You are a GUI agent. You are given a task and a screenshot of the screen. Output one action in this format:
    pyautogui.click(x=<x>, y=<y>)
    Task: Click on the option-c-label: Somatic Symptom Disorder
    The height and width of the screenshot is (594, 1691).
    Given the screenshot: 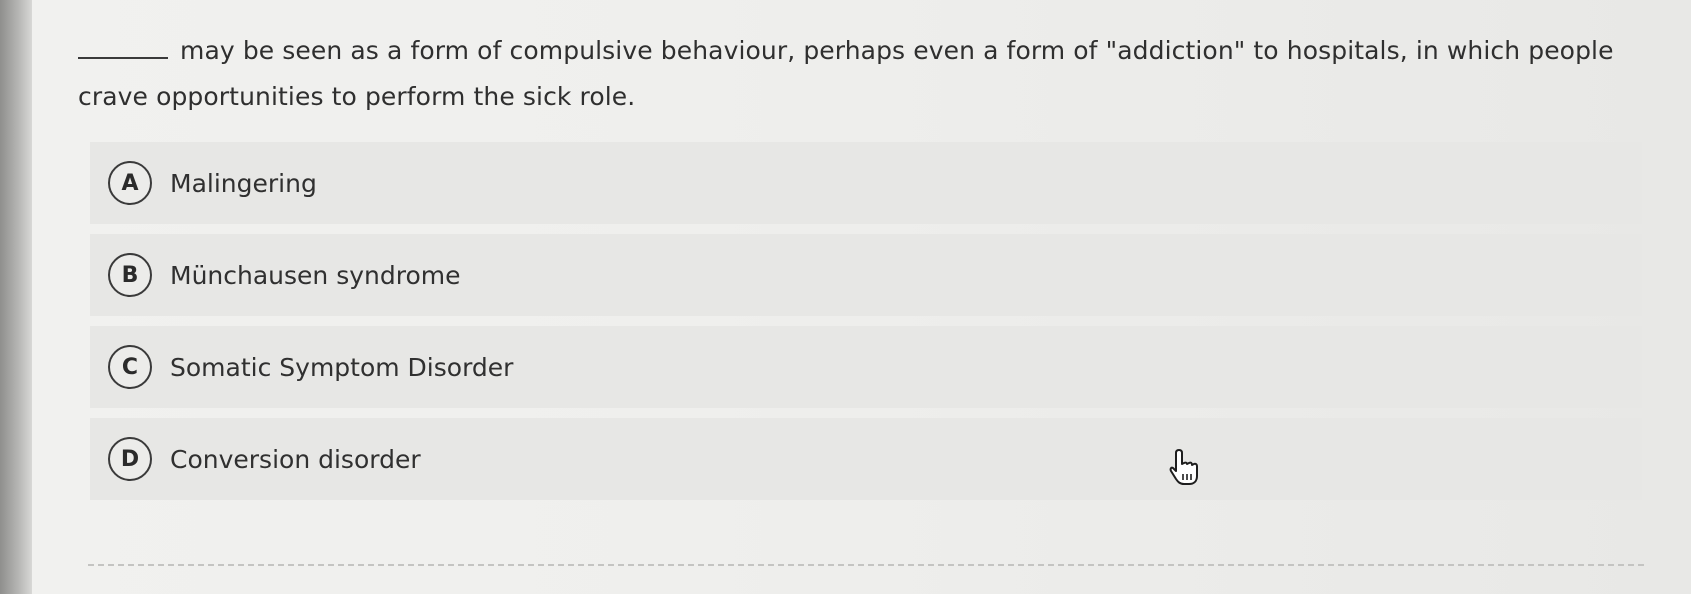 What is the action you would take?
    pyautogui.click(x=342, y=367)
    